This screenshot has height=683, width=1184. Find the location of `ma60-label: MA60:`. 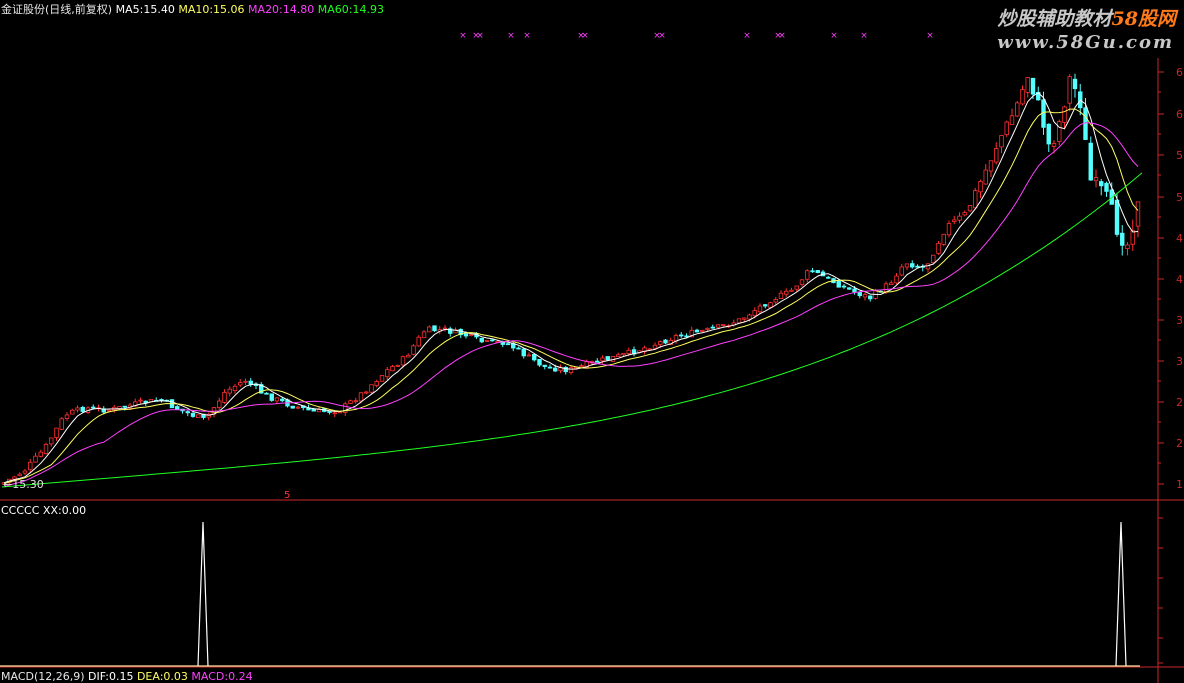

ma60-label: MA60: is located at coordinates (335, 9).